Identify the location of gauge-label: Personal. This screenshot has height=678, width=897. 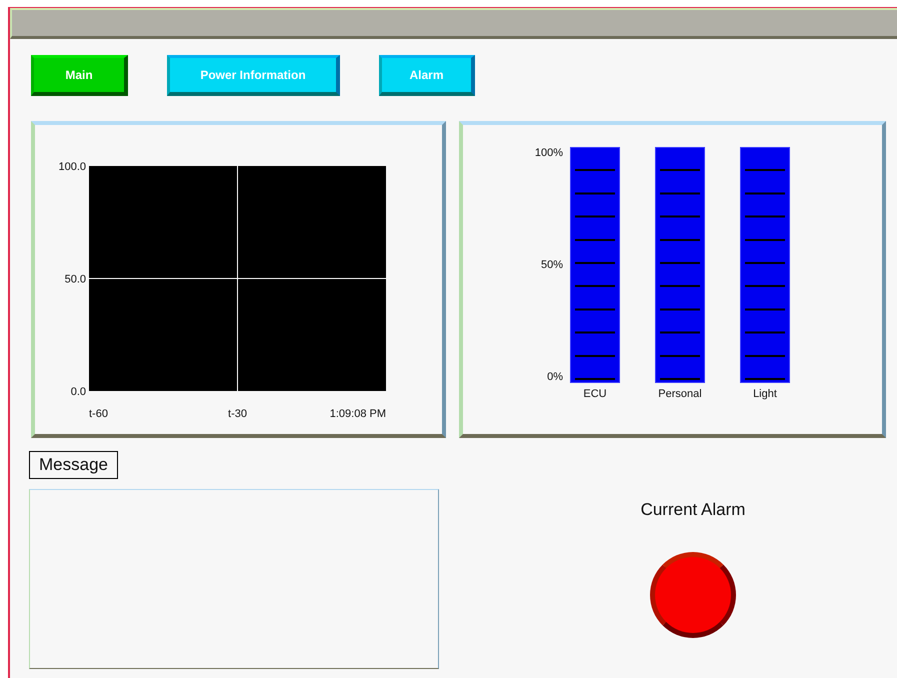
(680, 394).